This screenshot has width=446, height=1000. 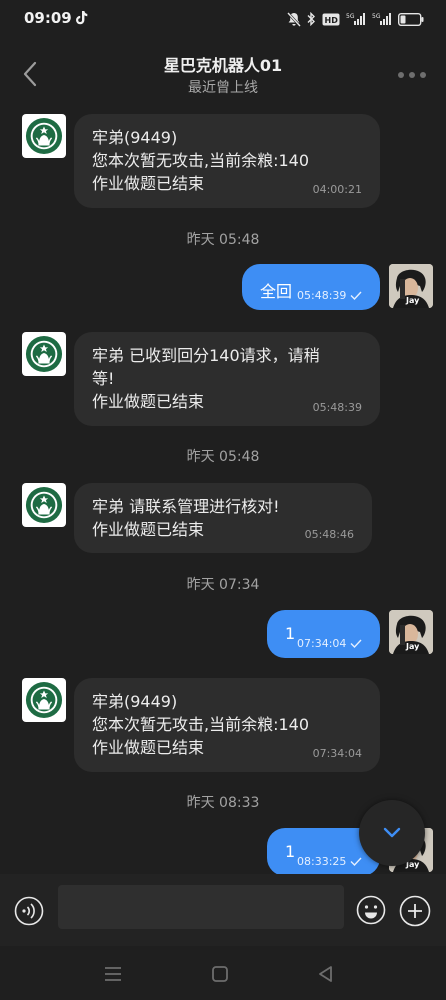 What do you see at coordinates (48, 18) in the screenshot?
I see `status-time: 09:09` at bounding box center [48, 18].